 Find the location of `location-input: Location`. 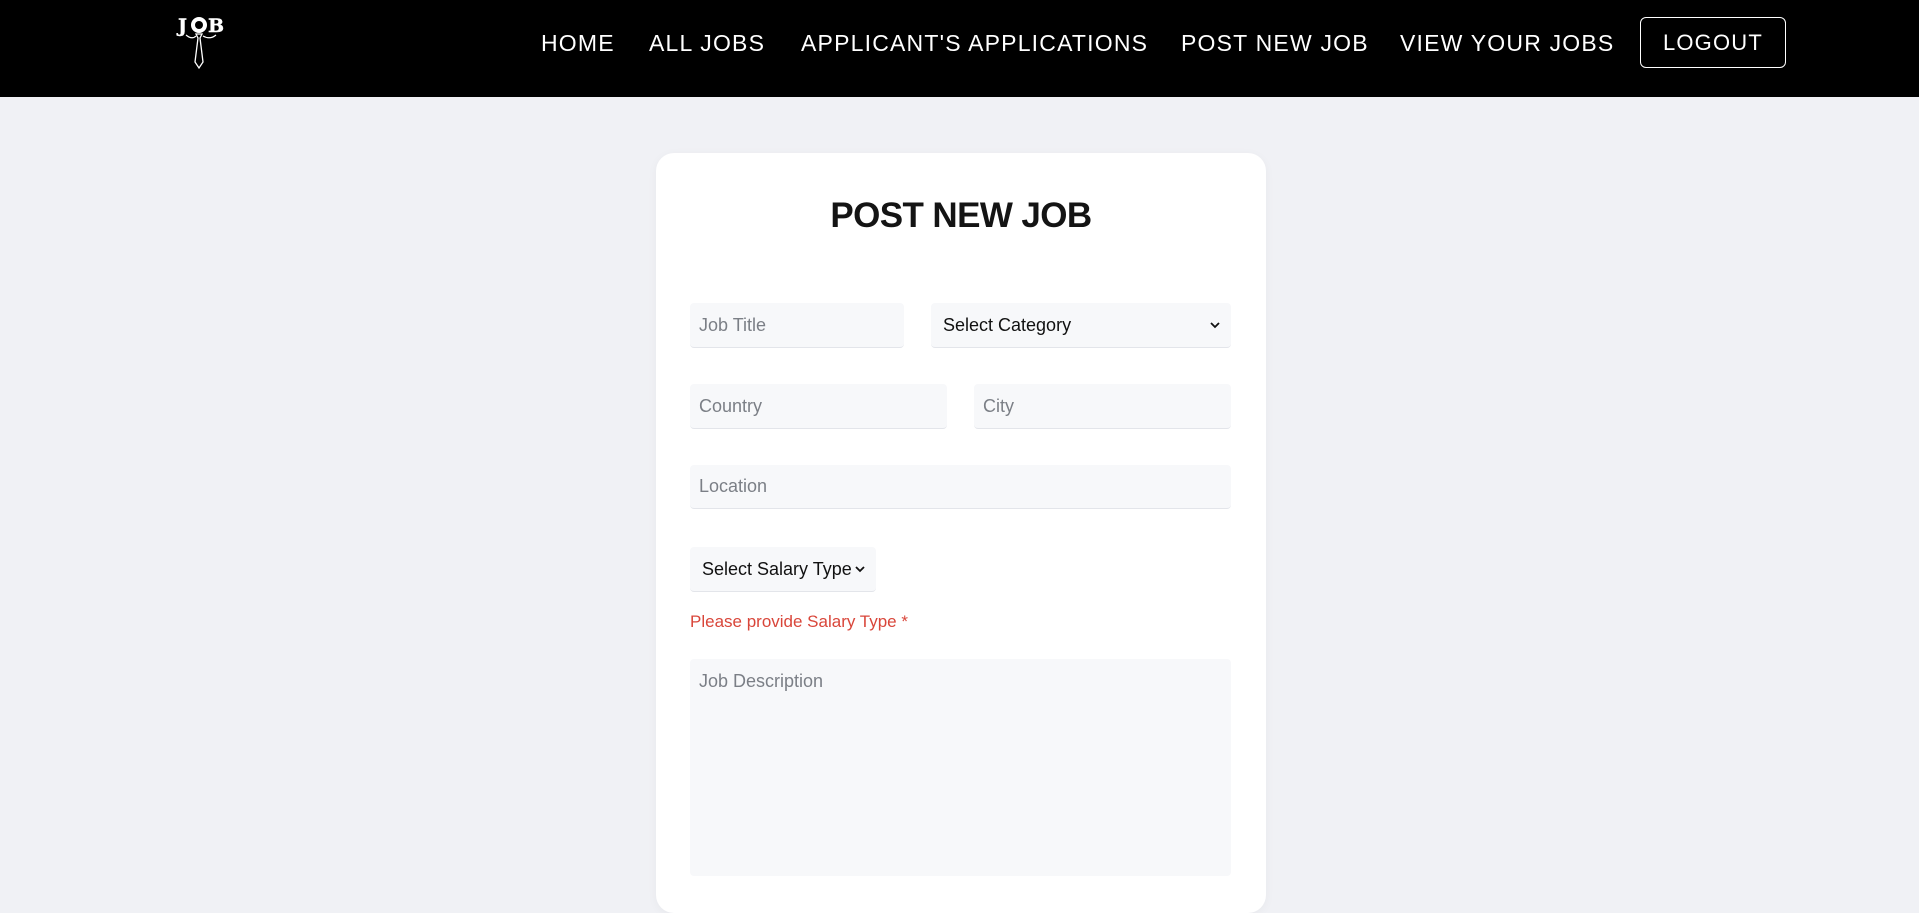

location-input: Location is located at coordinates (960, 487).